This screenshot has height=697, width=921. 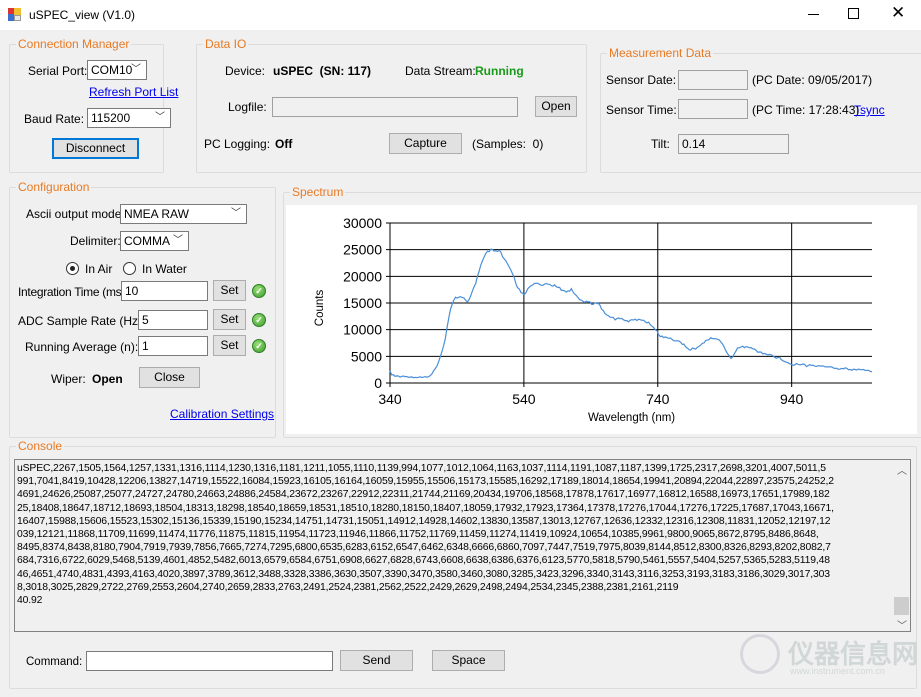 I want to click on x-axis-label: Wavelength (nm), so click(x=632, y=418).